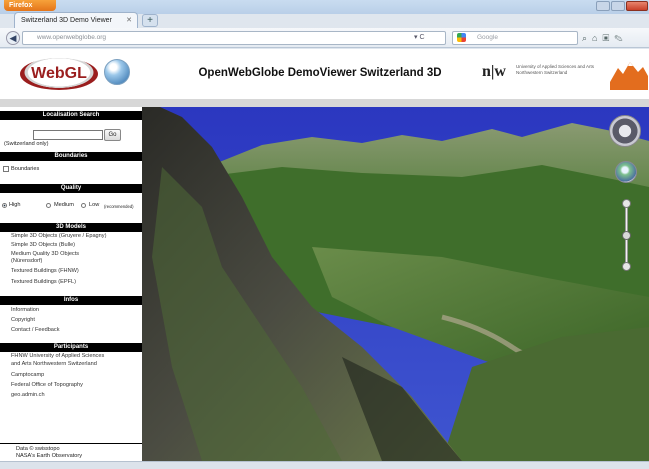 This screenshot has width=649, height=469. Describe the element at coordinates (71, 227) in the screenshot. I see `3d-models-heading: 3D Models` at that location.